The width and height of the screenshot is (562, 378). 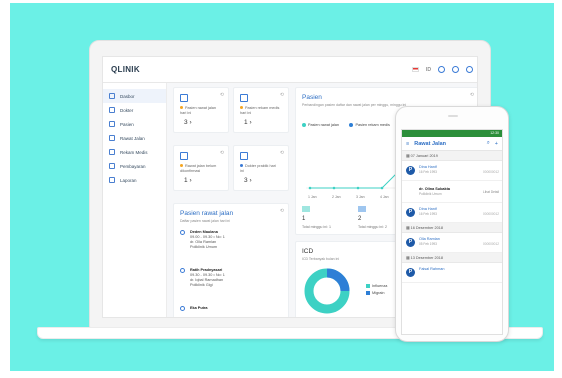 I want to click on stat-card-belum-dikonfirmasi: ⟲ Rawat jalan belum dikonfirmasi 1 ›, so click(x=201, y=168).